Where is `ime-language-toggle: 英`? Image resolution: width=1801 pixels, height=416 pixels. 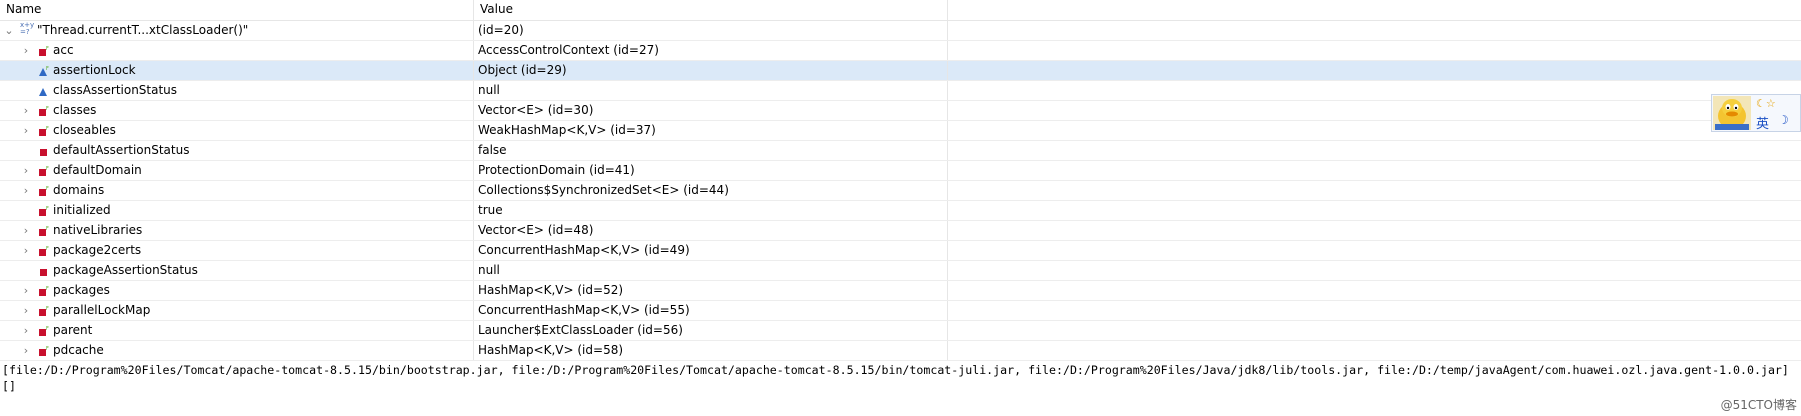 ime-language-toggle: 英 is located at coordinates (1762, 122).